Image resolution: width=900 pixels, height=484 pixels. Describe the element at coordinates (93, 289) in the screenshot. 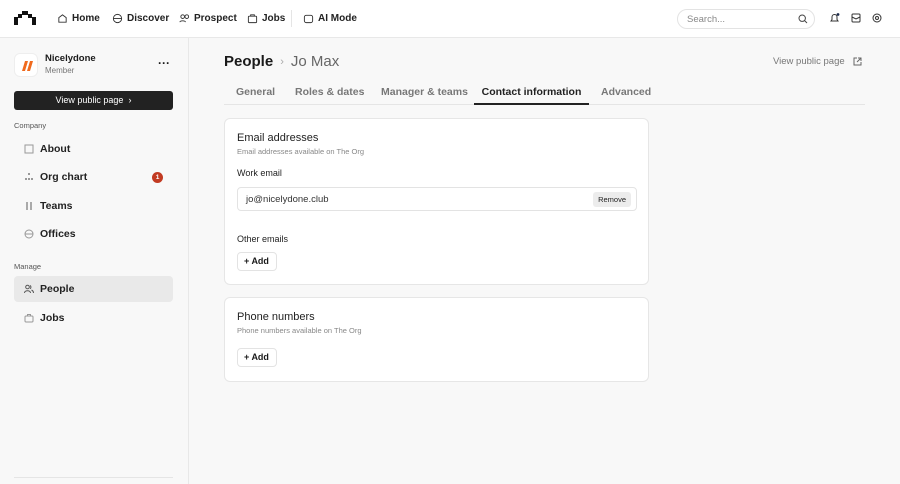

I see `sidebar-item-people: People` at that location.